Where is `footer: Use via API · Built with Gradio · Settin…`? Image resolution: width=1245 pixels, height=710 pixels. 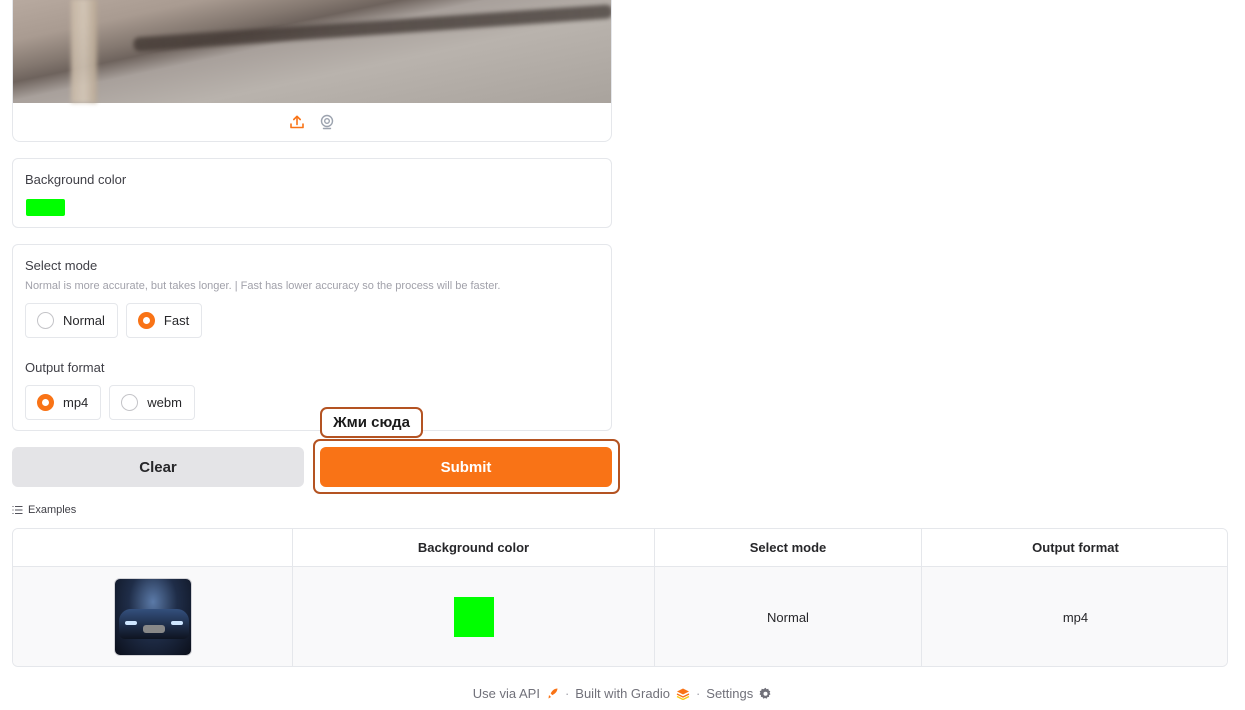 footer: Use via API · Built with Gradio · Settin… is located at coordinates (622, 693).